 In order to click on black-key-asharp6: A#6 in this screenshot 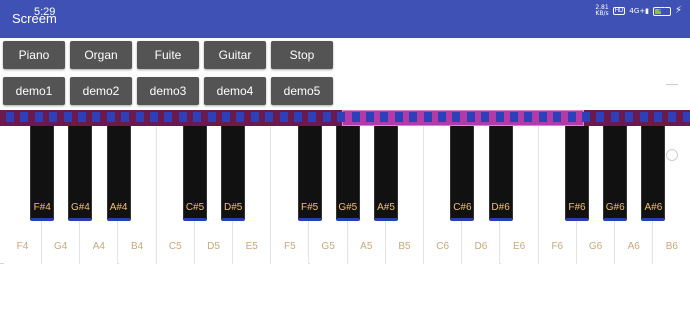, I will do `click(653, 173)`.